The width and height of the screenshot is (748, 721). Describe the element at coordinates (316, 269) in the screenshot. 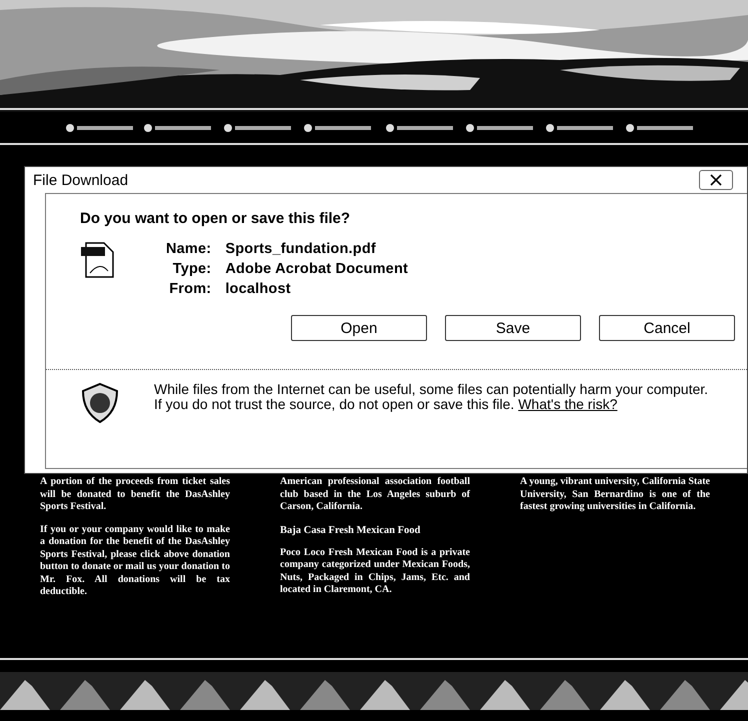

I see `field-value: Adobe Acrobat Document` at that location.